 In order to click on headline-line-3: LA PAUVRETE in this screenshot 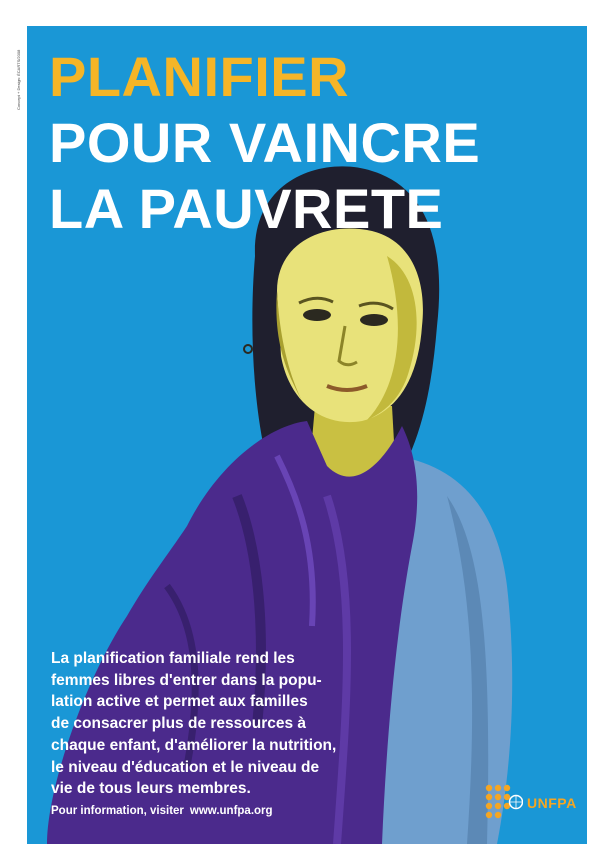, I will do `click(246, 208)`.